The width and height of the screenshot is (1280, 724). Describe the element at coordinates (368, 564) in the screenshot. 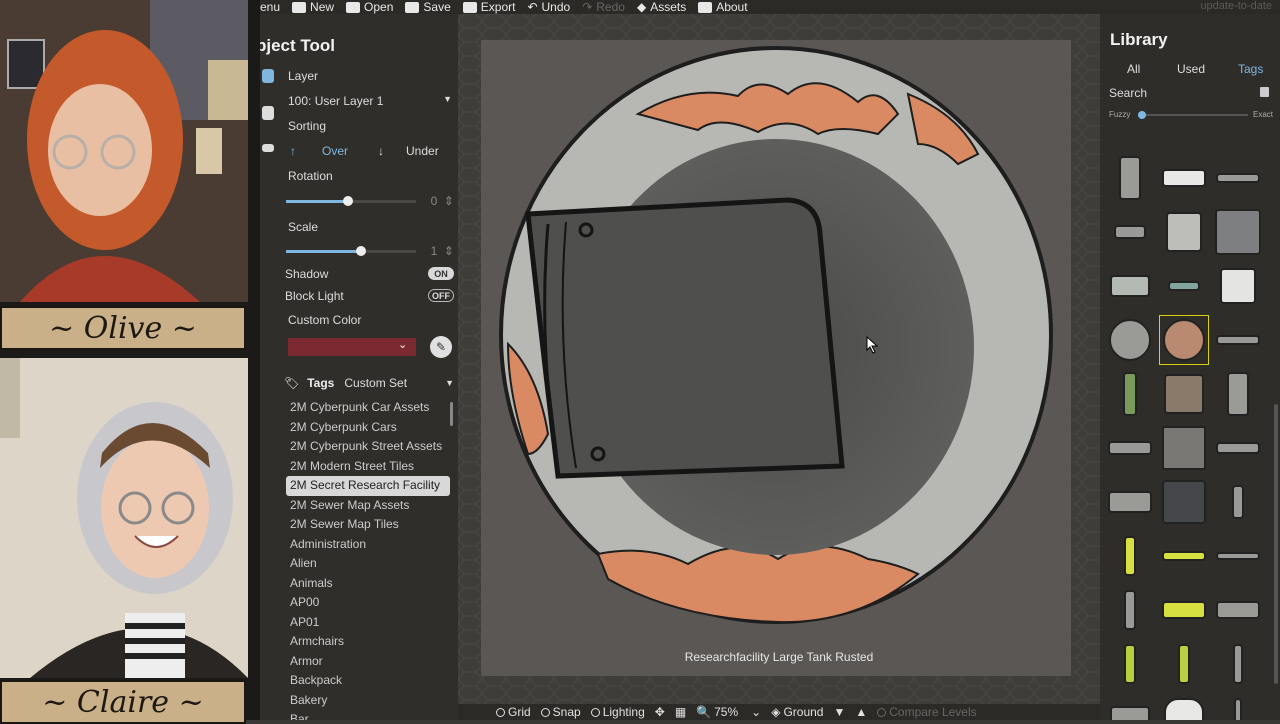

I see `tag-item: Alien` at that location.